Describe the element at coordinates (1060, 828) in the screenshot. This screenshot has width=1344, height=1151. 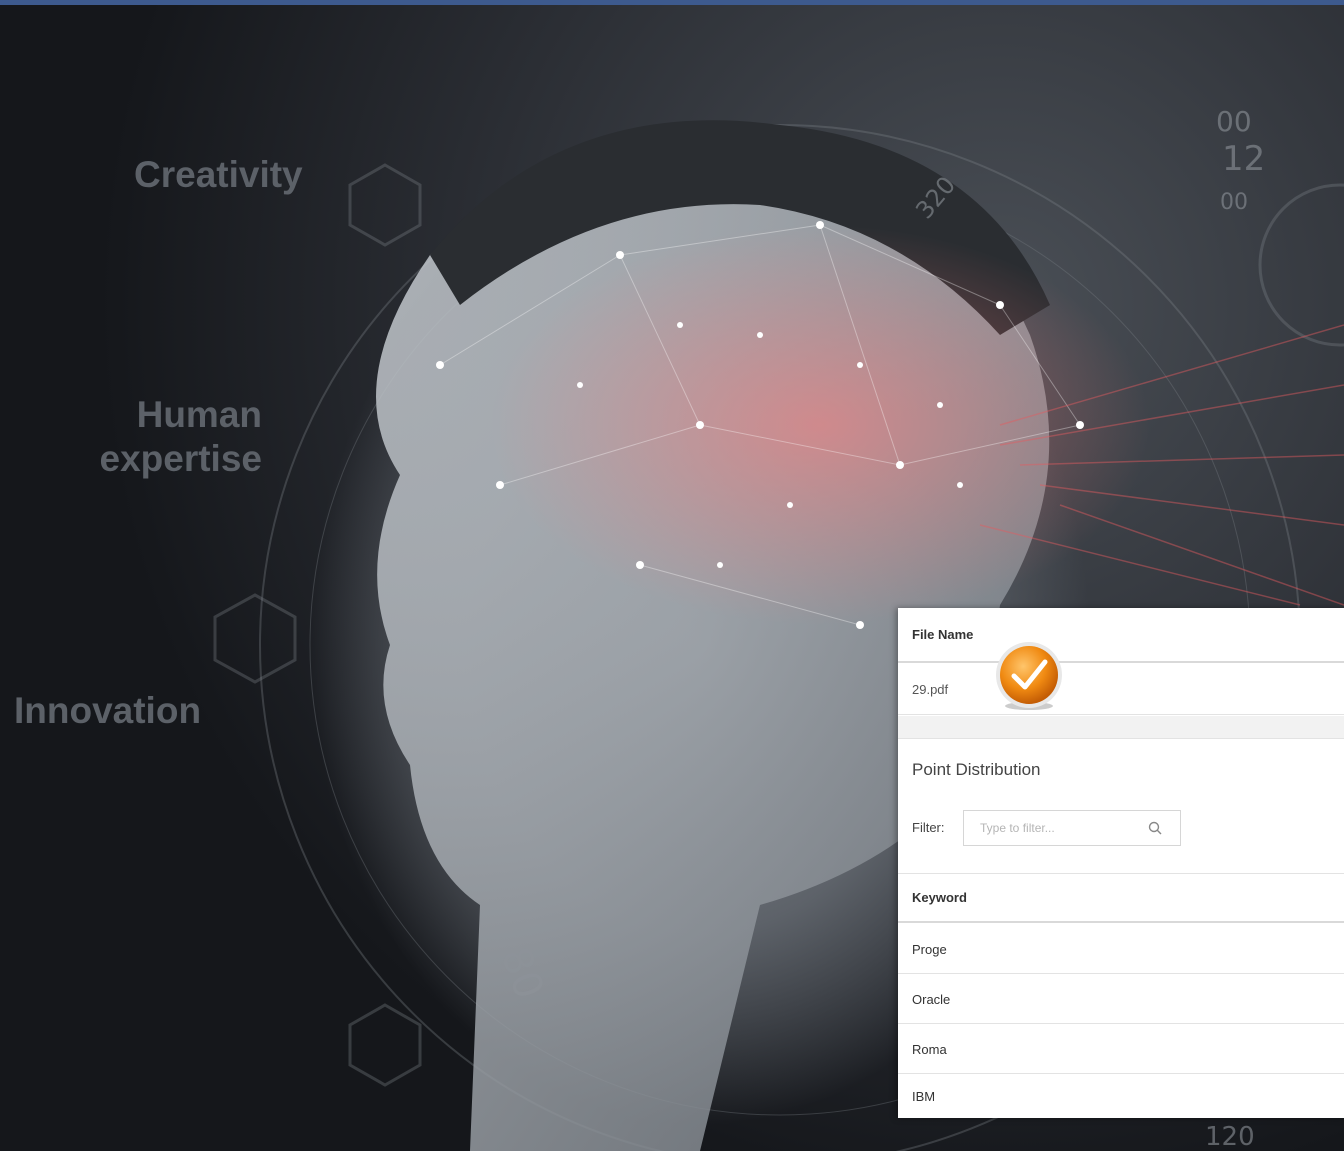
I see `filter-input` at that location.